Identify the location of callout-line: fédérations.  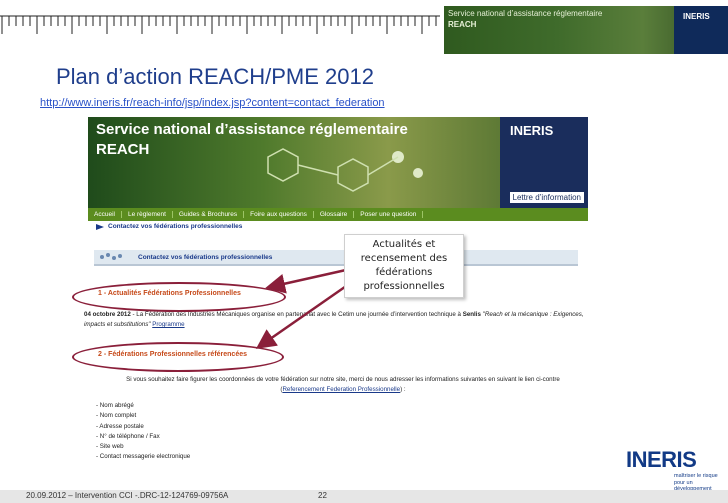
(404, 272).